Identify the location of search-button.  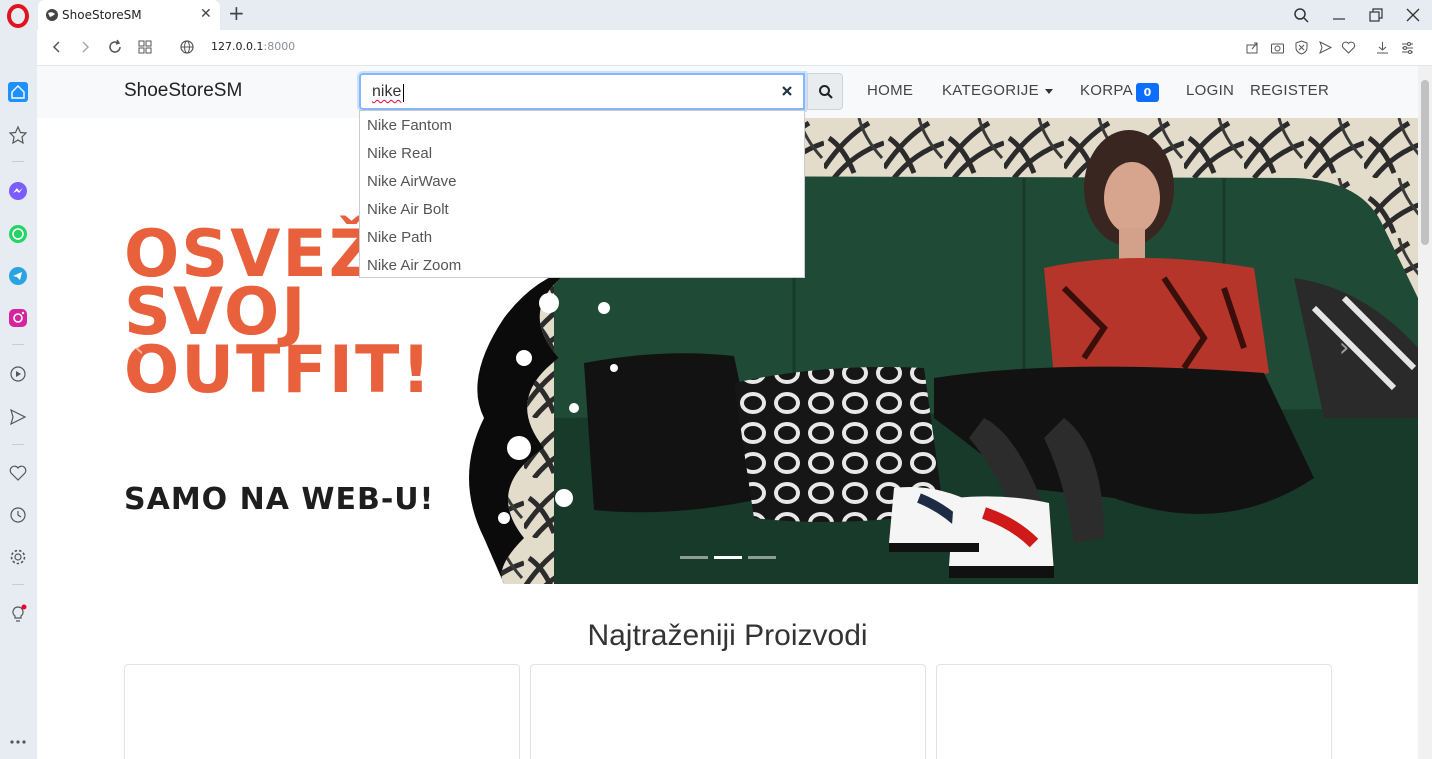
(825, 91).